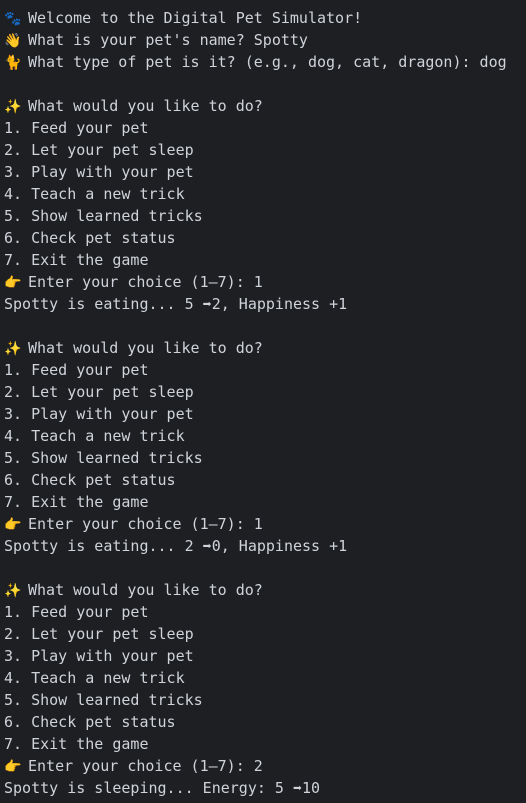 The height and width of the screenshot is (803, 526). Describe the element at coordinates (13, 19) in the screenshot. I see `paw-icon: 🐾` at that location.